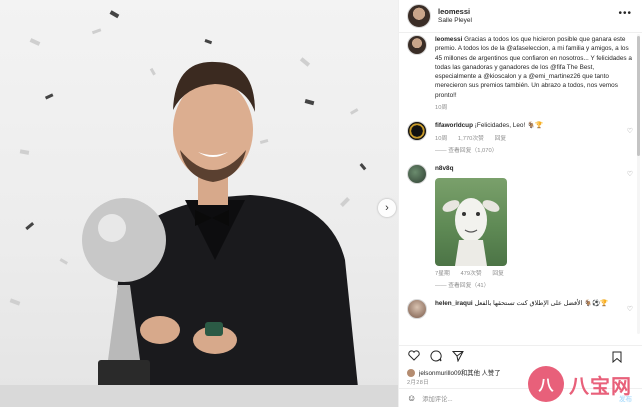 This screenshot has height=407, width=642. Describe the element at coordinates (534, 151) in the screenshot. I see `view-replies-button: —— 查看回复（1,070）` at that location.